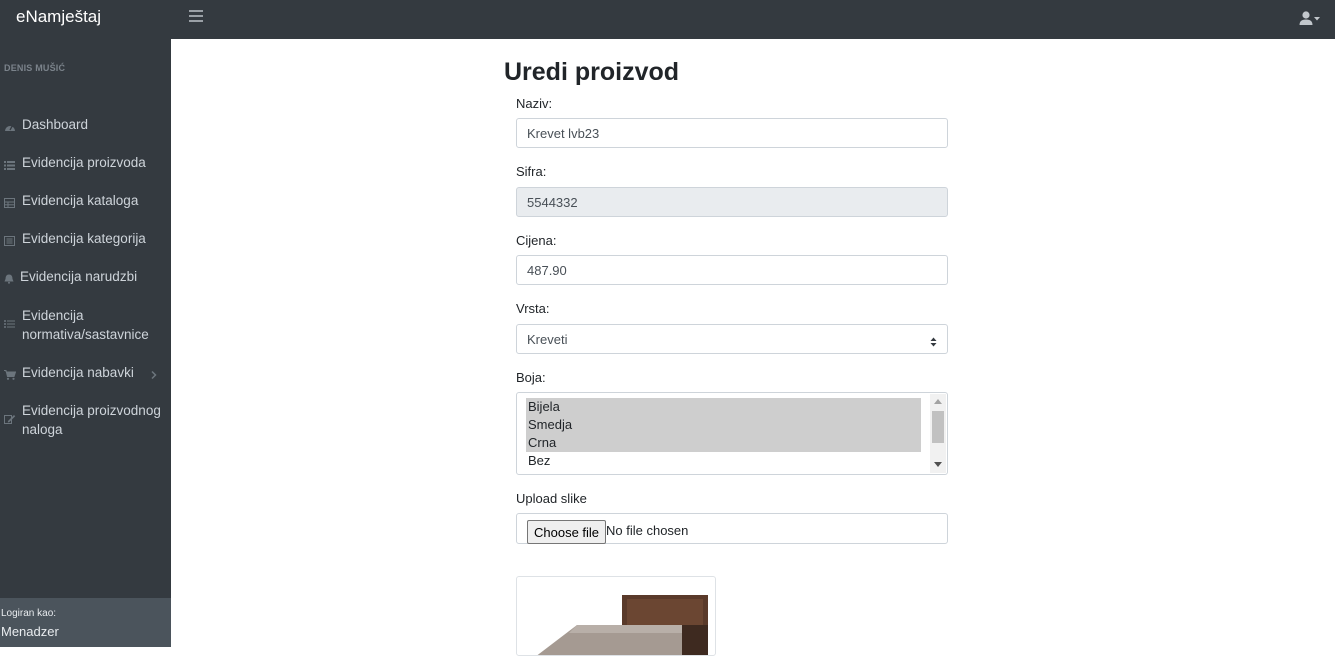 The height and width of the screenshot is (656, 1335). I want to click on bell-icon, so click(9, 277).